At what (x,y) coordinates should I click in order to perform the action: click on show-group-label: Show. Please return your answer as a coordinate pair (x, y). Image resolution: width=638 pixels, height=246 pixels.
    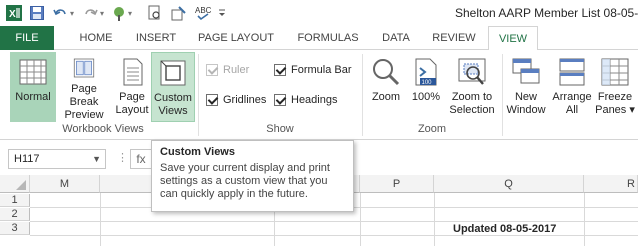
    Looking at the image, I should click on (280, 129).